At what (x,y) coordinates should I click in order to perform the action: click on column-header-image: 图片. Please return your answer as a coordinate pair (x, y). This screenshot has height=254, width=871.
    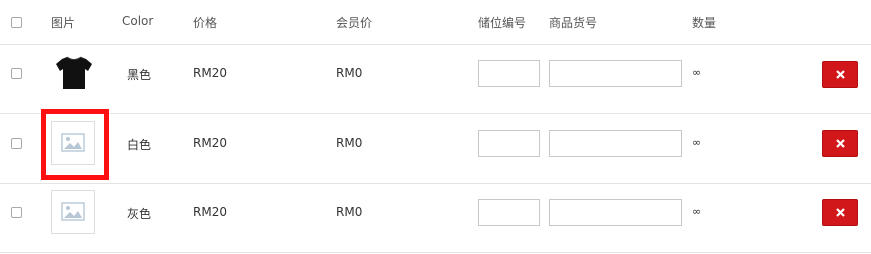
    Looking at the image, I should click on (63, 23).